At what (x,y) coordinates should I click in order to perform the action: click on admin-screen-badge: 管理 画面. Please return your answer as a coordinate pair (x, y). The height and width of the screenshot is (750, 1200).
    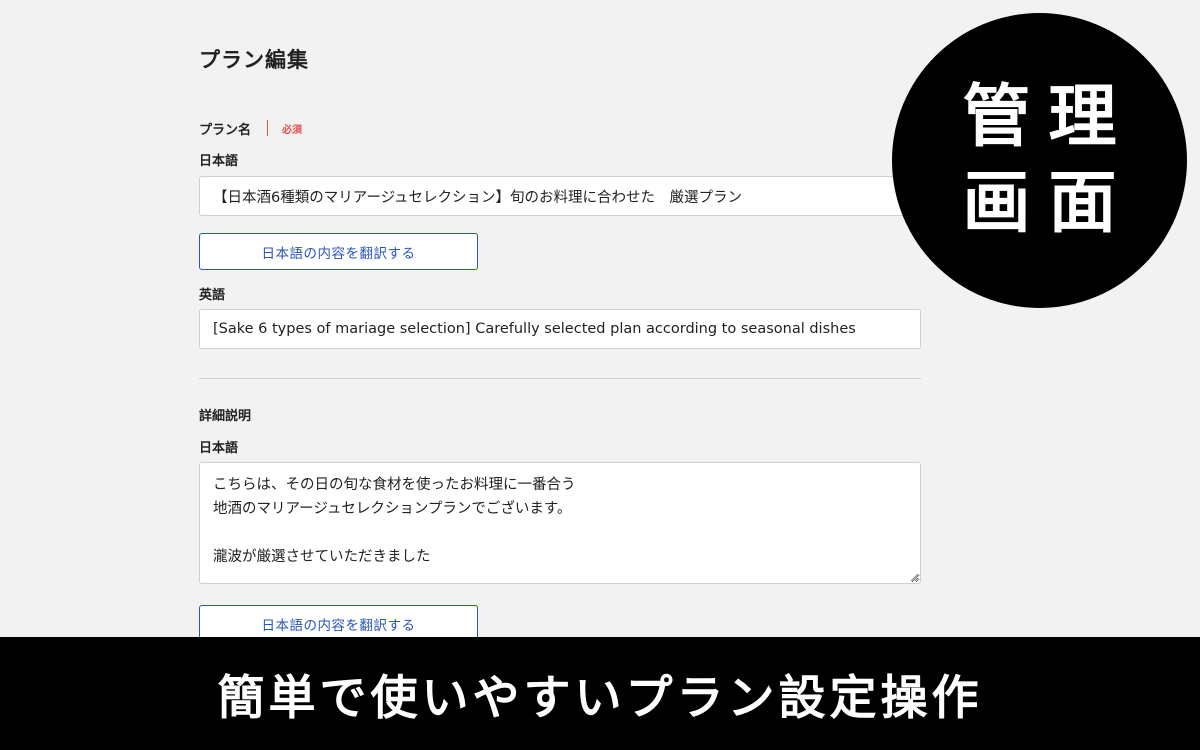
    Looking at the image, I should click on (1039, 160).